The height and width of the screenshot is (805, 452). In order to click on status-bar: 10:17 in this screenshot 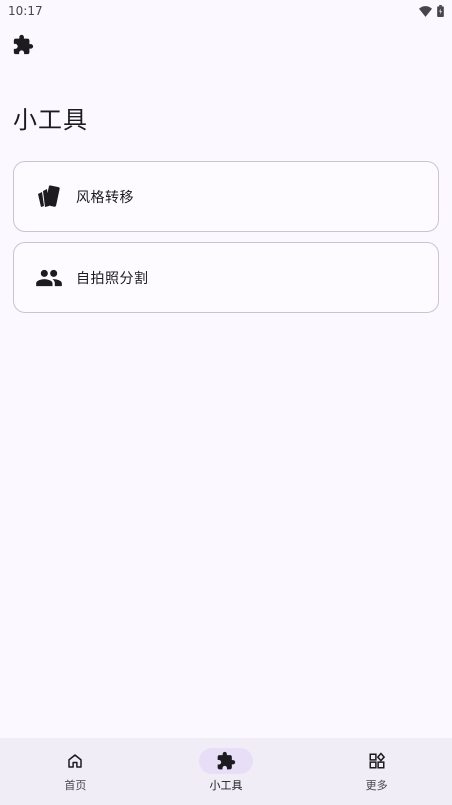, I will do `click(226, 11)`.